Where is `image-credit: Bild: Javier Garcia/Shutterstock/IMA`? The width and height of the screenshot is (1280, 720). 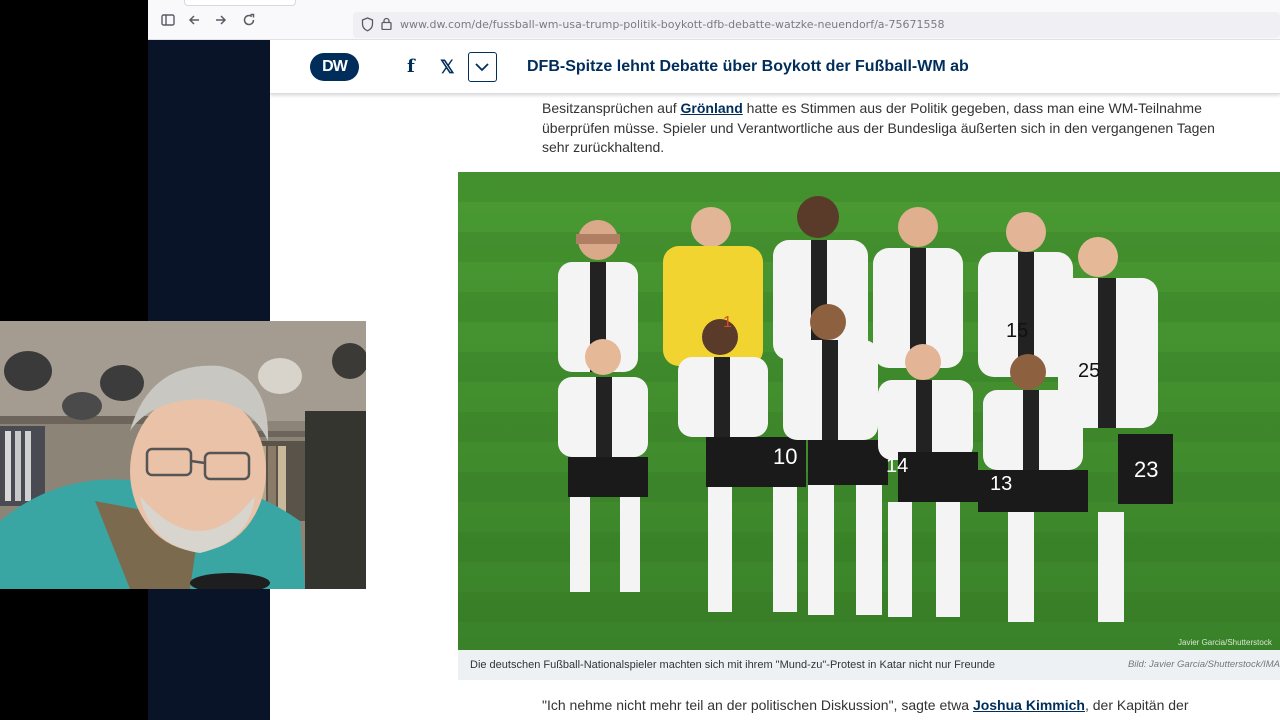 image-credit: Bild: Javier Garcia/Shutterstock/IMA is located at coordinates (1203, 664).